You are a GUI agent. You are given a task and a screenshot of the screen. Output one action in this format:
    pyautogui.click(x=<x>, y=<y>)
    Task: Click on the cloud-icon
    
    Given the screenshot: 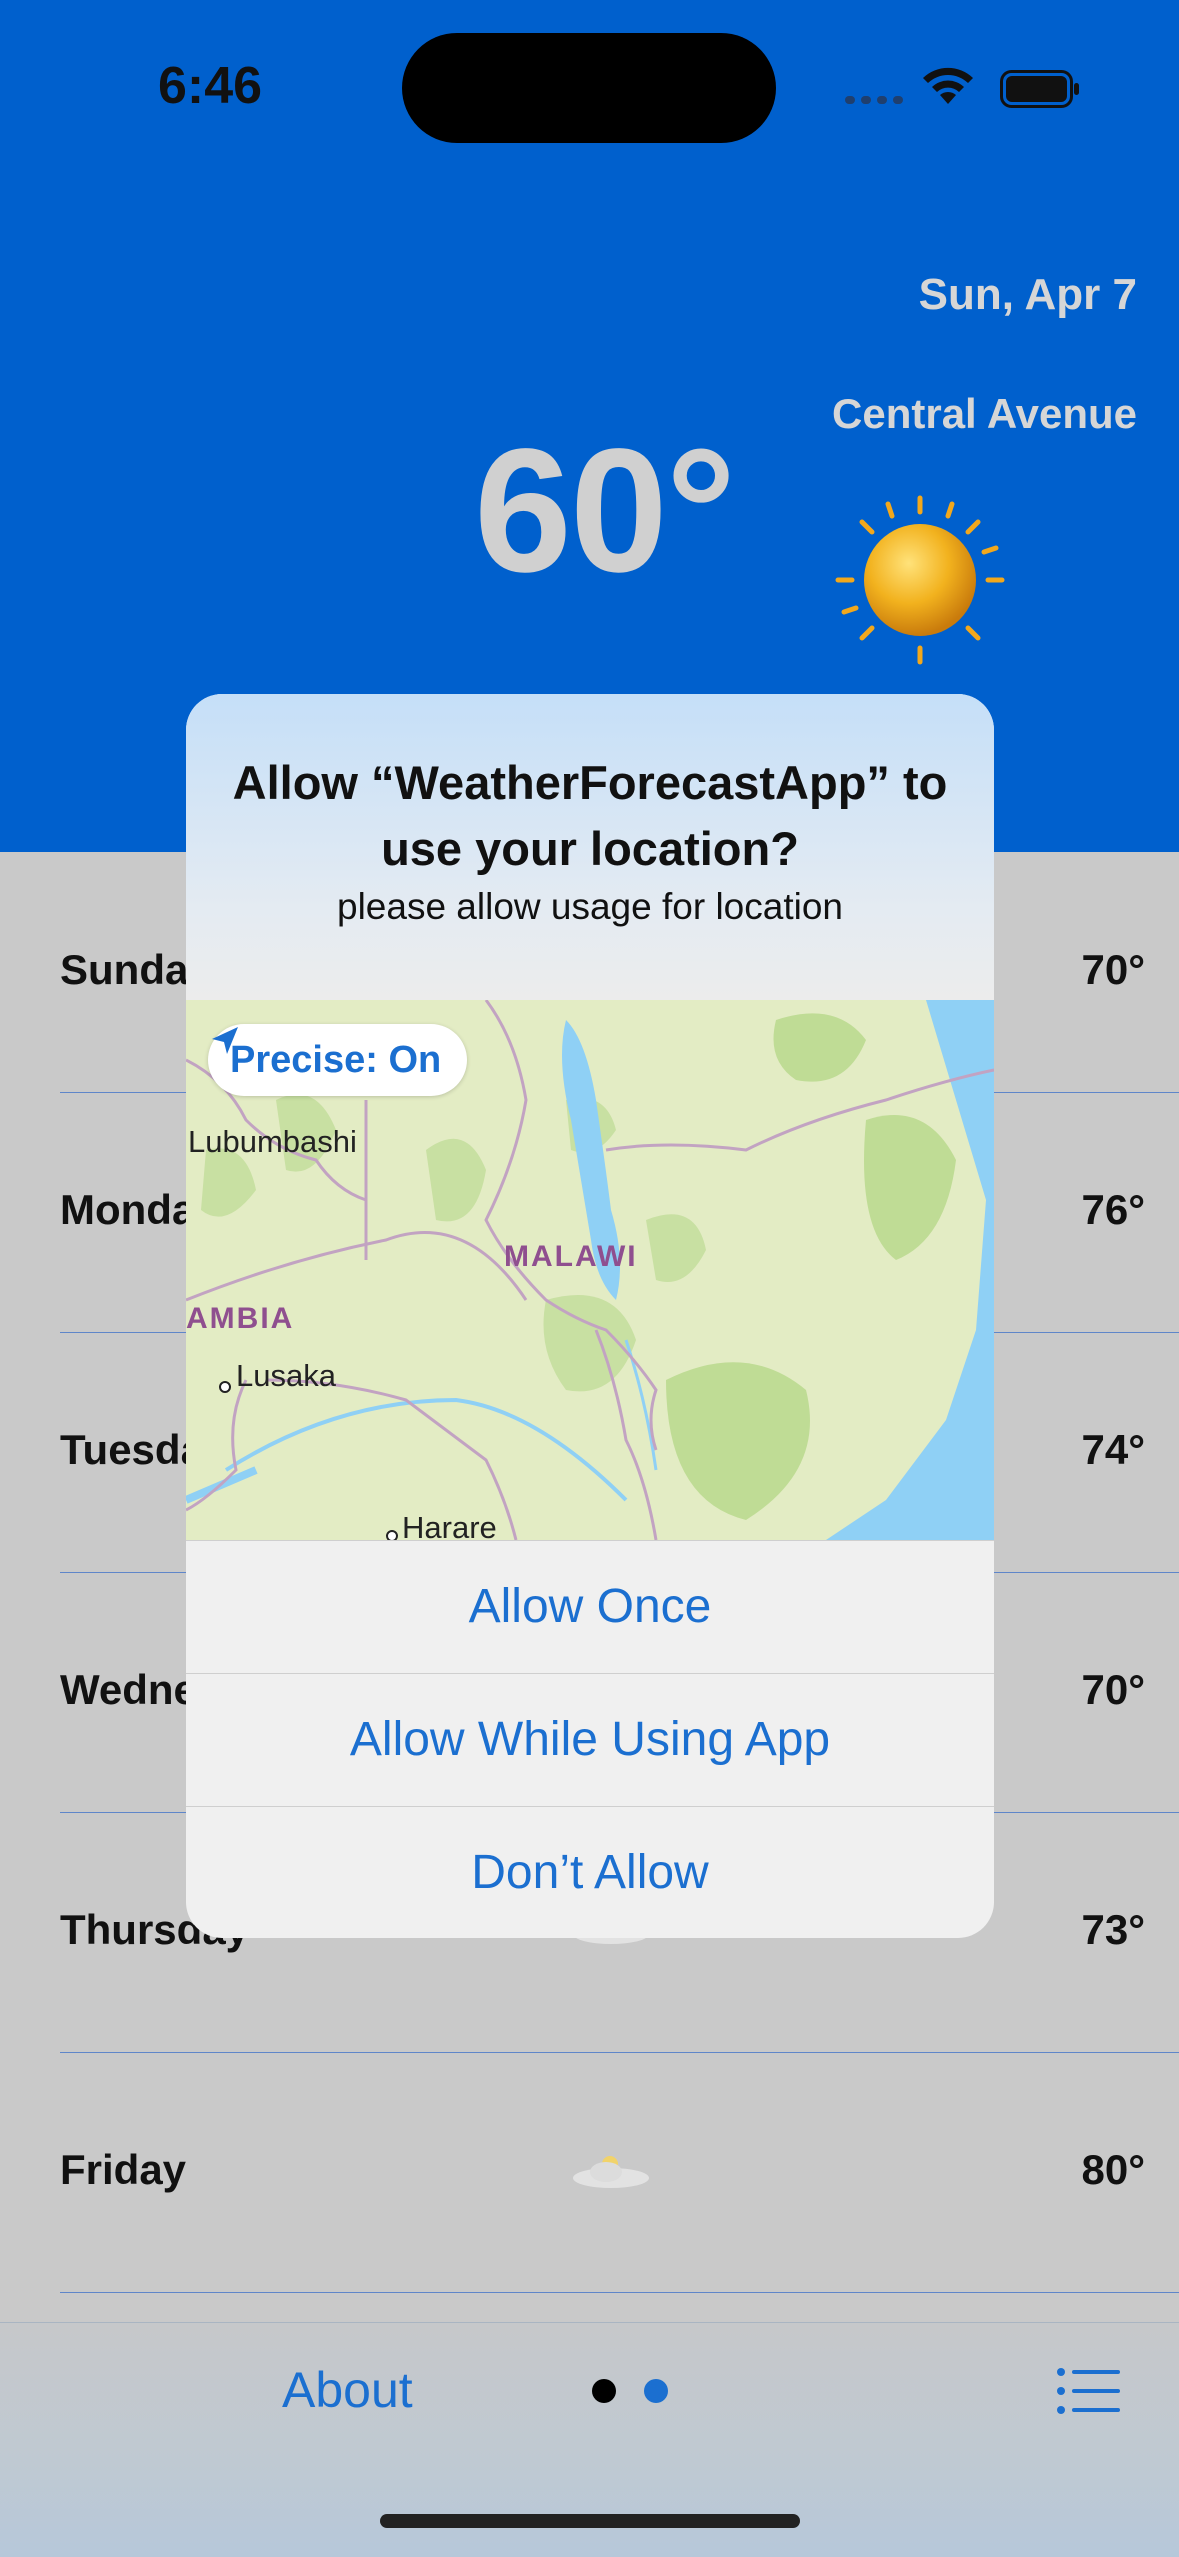 What is the action you would take?
    pyautogui.click(x=611, y=2172)
    